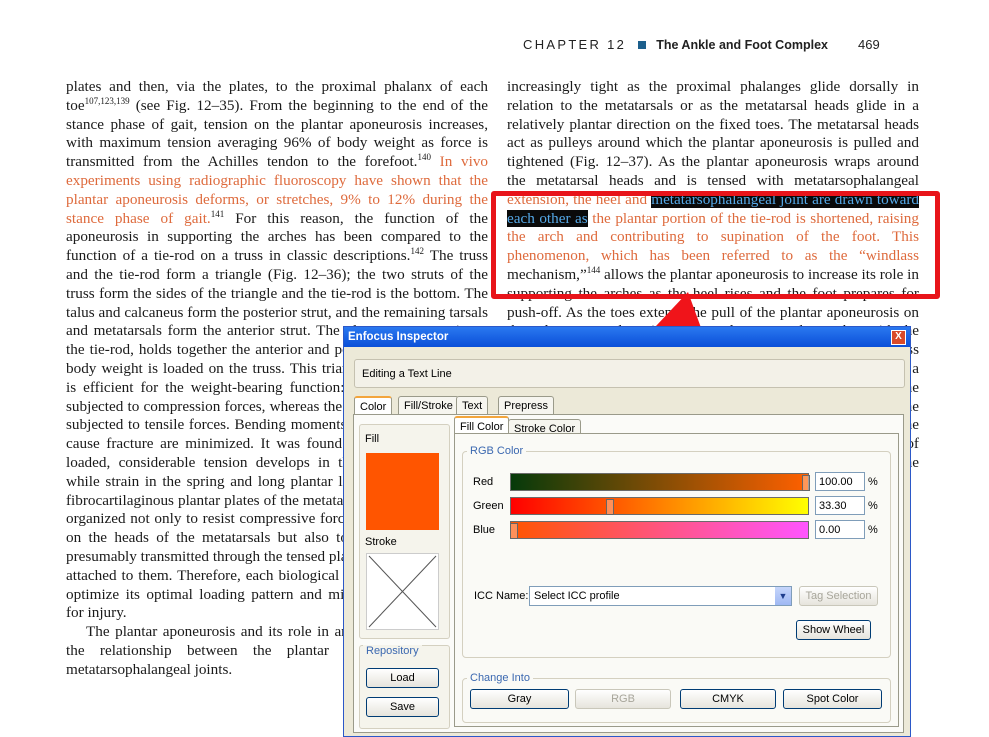 This screenshot has width=989, height=737. I want to click on stroke-label: Stroke, so click(381, 542).